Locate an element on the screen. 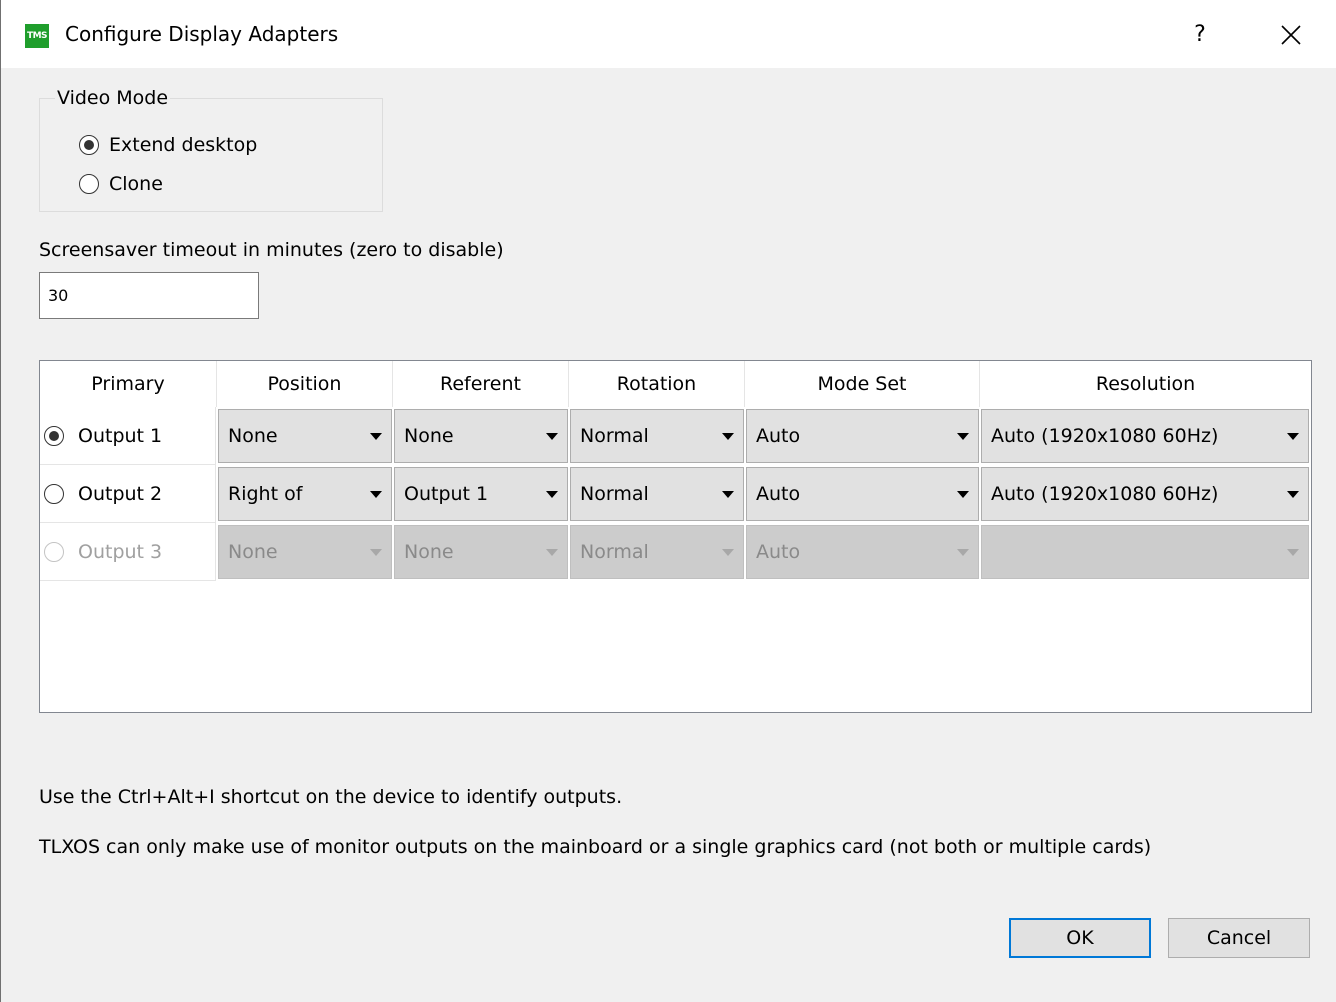 The image size is (1336, 1002). header-referent: Referent is located at coordinates (481, 384).